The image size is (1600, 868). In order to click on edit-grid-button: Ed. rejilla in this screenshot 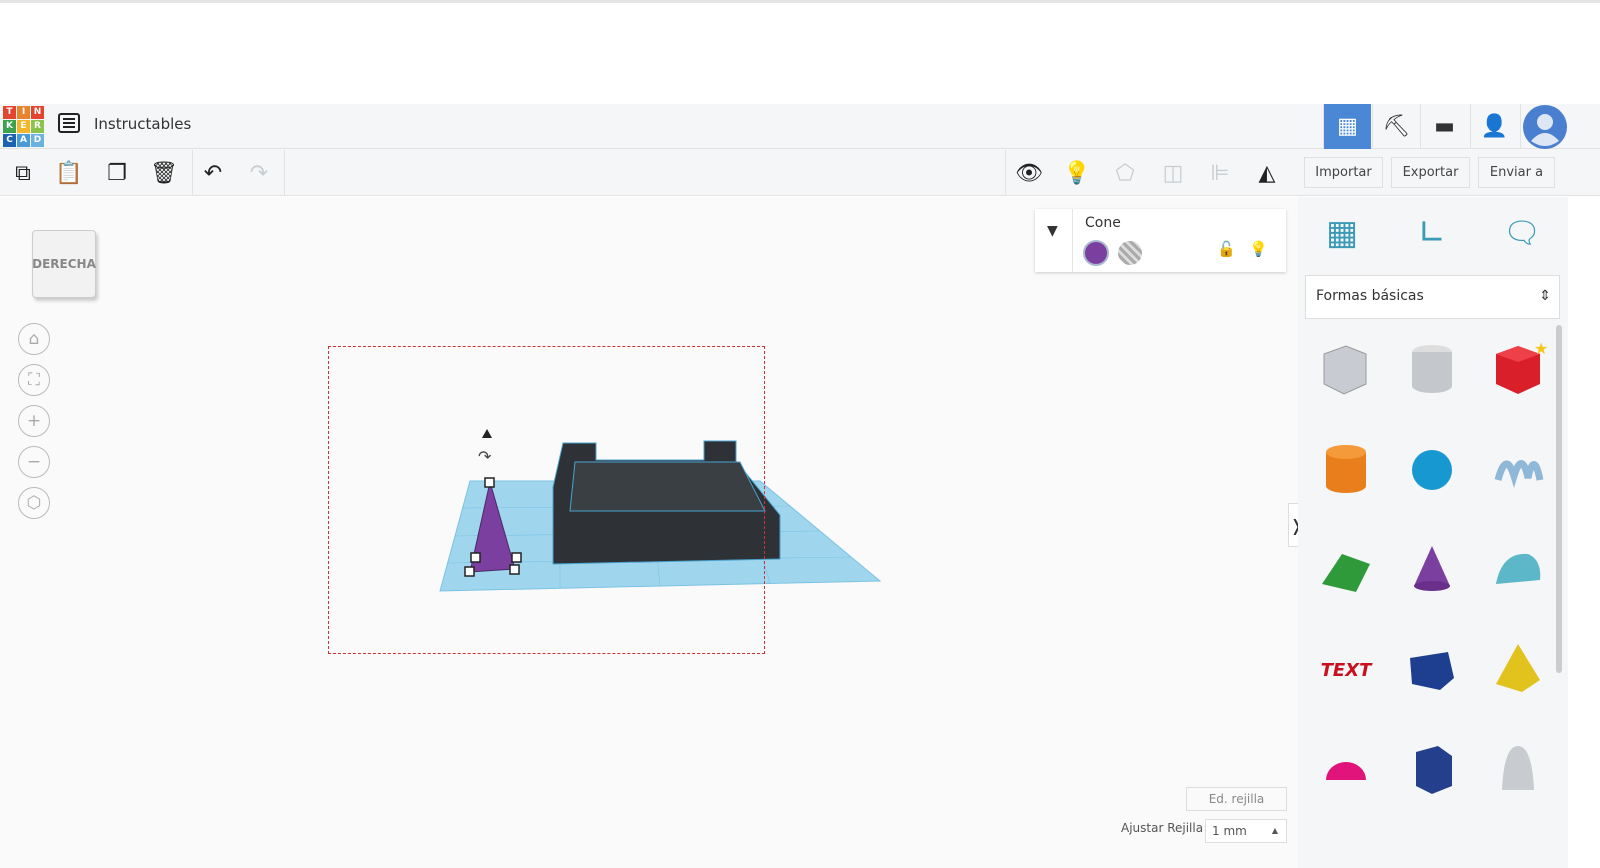, I will do `click(1236, 799)`.